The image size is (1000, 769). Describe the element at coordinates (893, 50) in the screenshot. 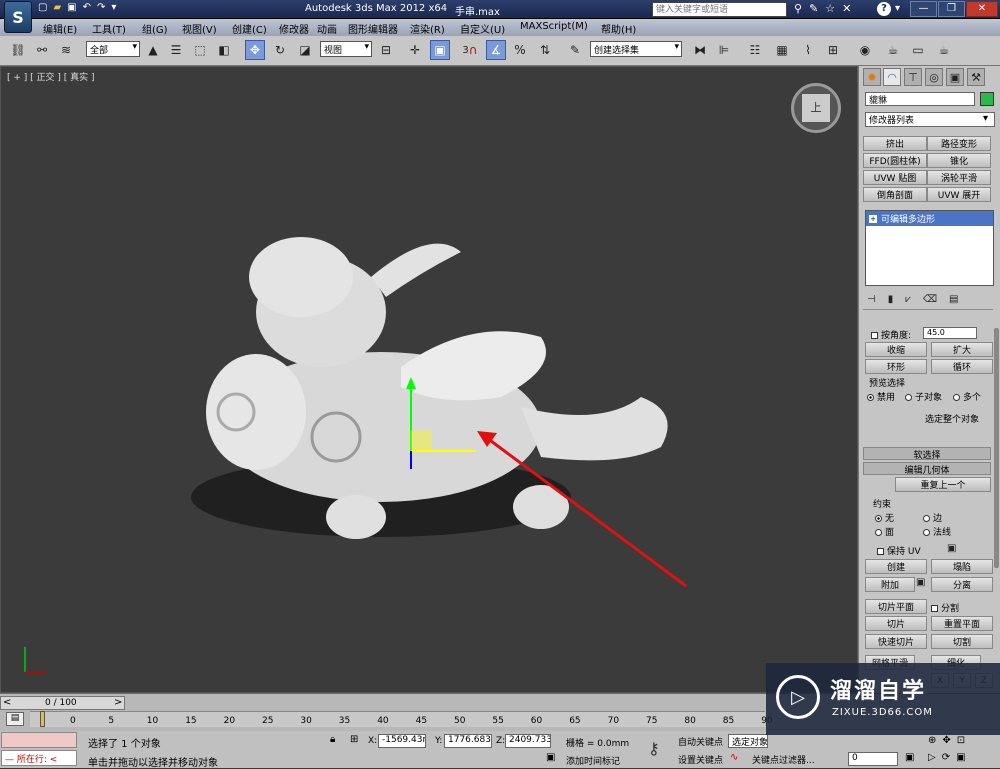

I see `render-setup-icon: ☕` at that location.